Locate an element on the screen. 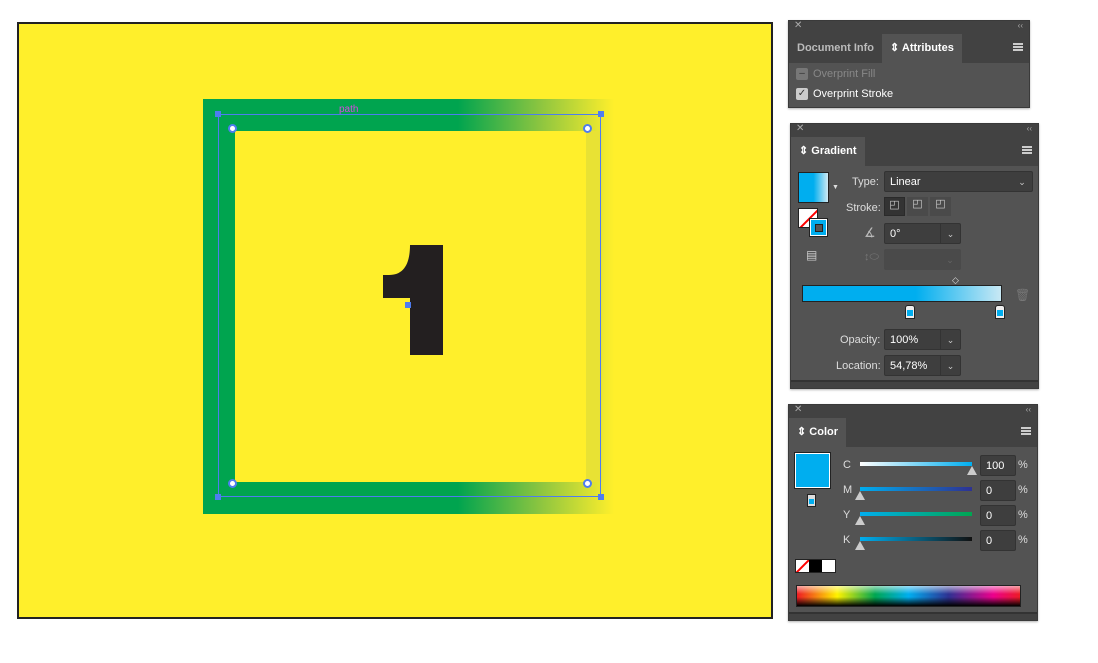  smart-guide-label: path is located at coordinates (349, 109).